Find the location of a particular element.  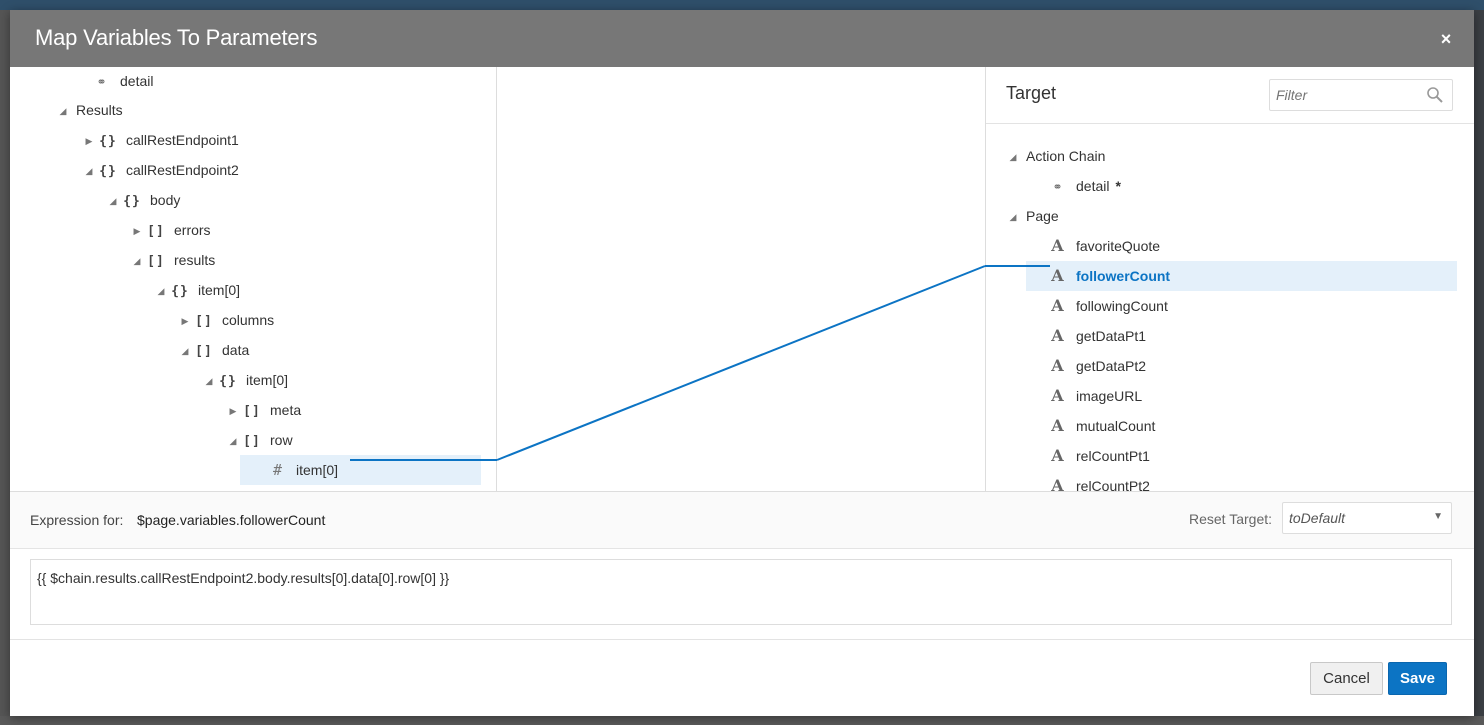

tree-row-label: body is located at coordinates (165, 200).